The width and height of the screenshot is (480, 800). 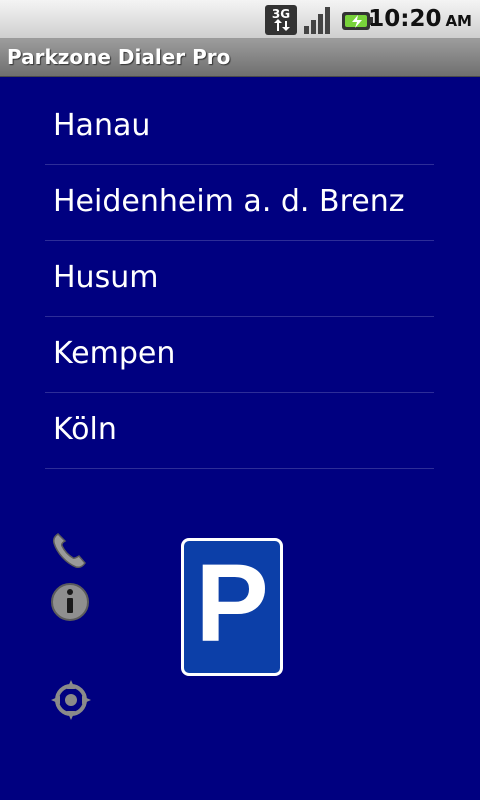 What do you see at coordinates (119, 57) in the screenshot?
I see `app-title: Parkzone Dialer Pro` at bounding box center [119, 57].